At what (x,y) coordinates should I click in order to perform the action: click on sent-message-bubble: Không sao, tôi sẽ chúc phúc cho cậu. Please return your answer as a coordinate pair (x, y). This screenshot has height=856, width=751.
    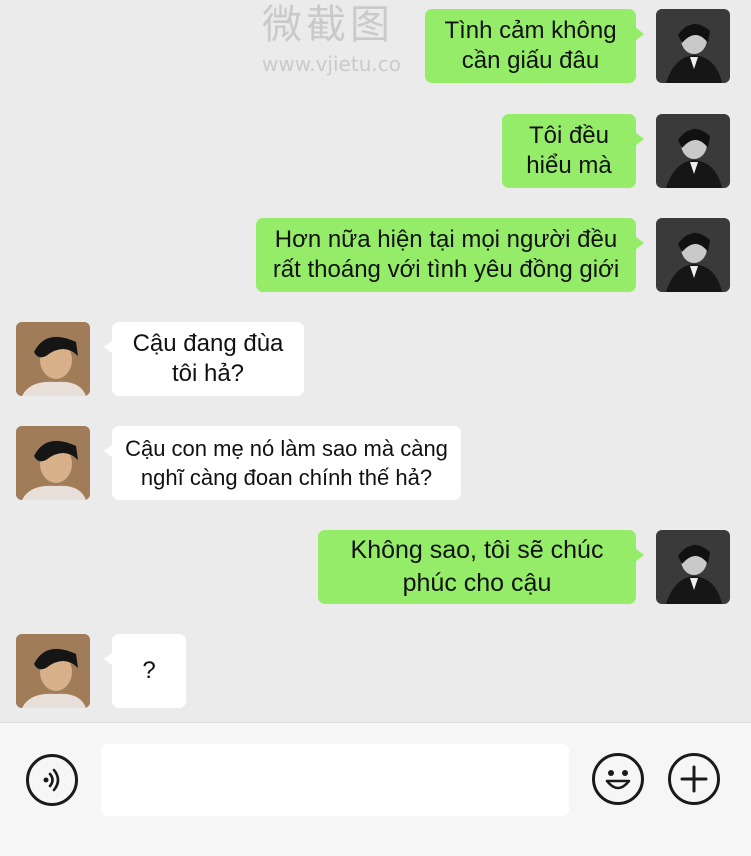
    Looking at the image, I should click on (481, 567).